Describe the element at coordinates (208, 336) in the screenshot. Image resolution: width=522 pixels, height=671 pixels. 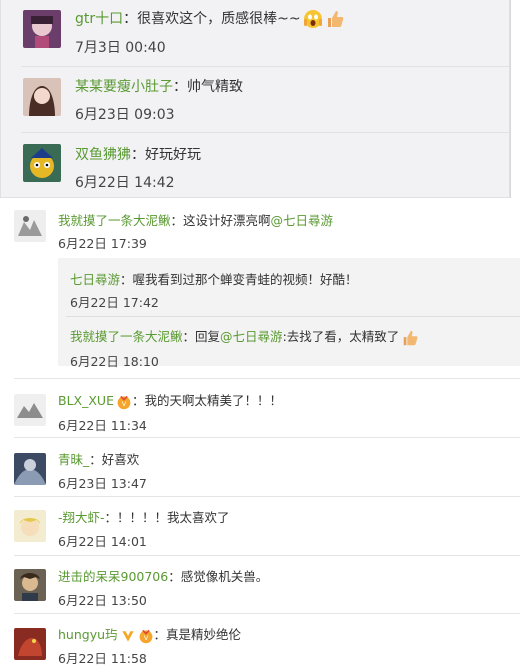
I see `reply-prefix: 回复` at that location.